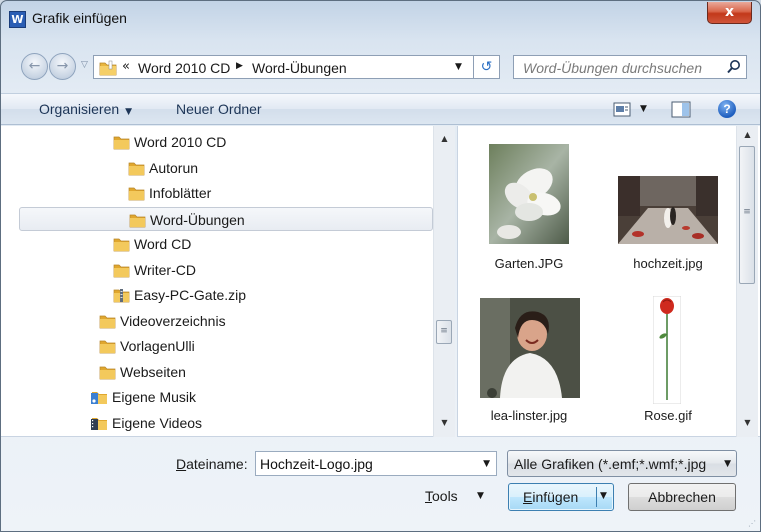 The width and height of the screenshot is (761, 532). Describe the element at coordinates (529, 415) in the screenshot. I see `file-name: lea-linster.jpg` at that location.